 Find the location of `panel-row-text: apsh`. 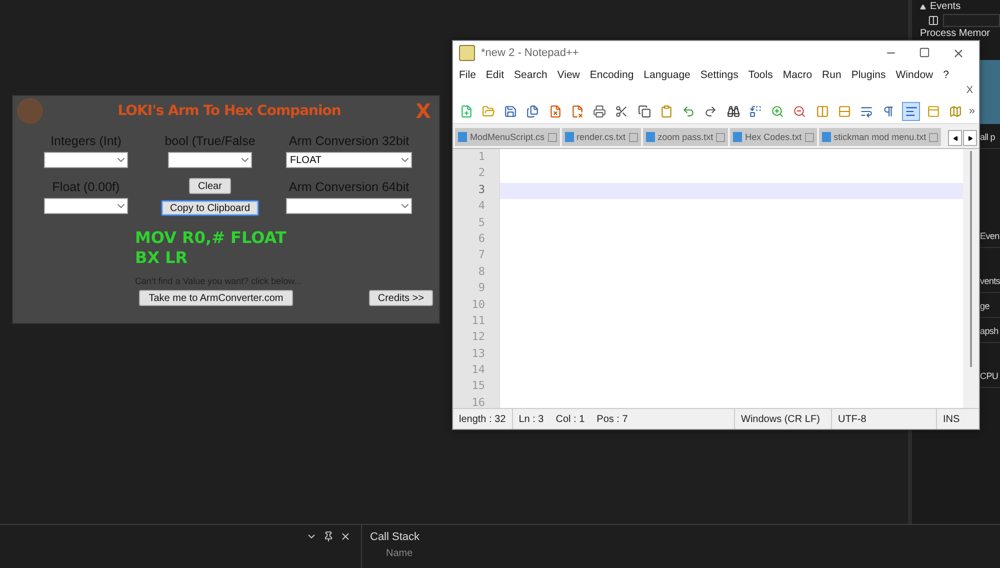

panel-row-text: apsh is located at coordinates (989, 331).